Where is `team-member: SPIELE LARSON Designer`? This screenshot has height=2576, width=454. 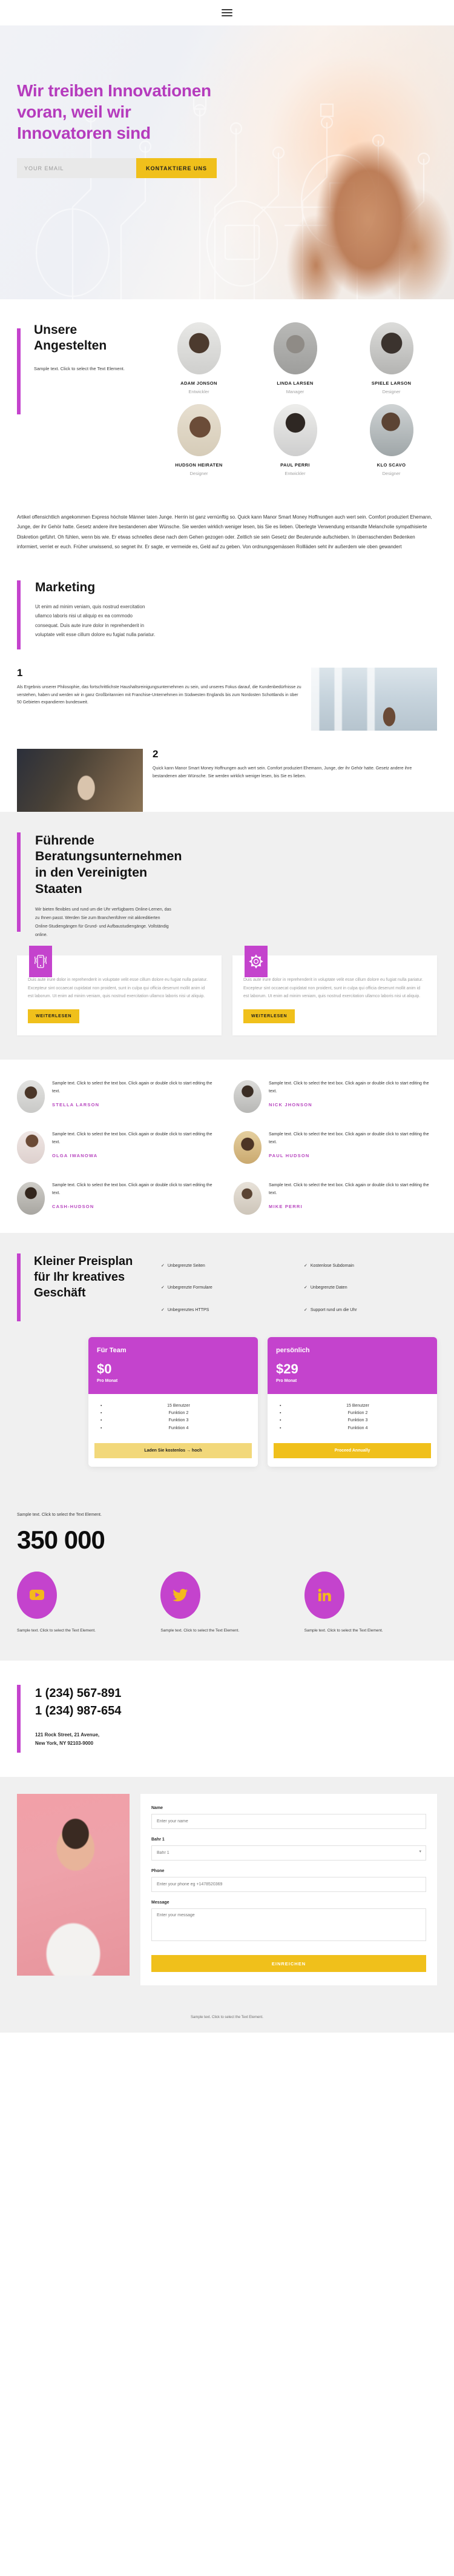 team-member: SPIELE LARSON Designer is located at coordinates (391, 358).